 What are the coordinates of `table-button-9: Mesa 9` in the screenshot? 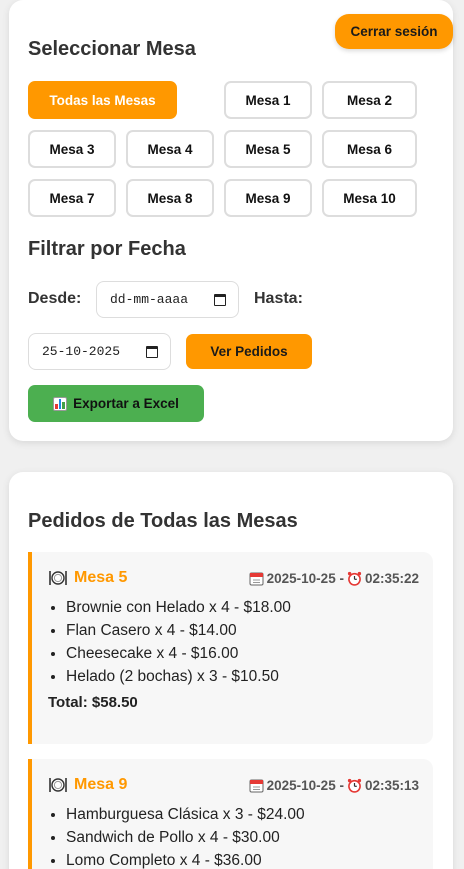 It's located at (268, 198).